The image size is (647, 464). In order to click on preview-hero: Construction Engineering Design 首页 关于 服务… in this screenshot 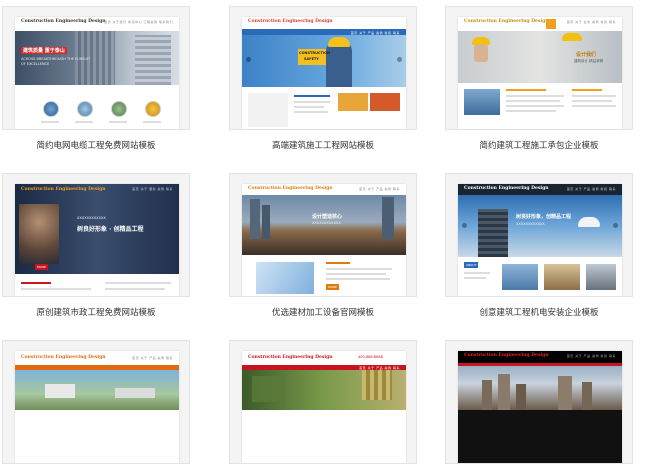, I will do `click(97, 229)`.